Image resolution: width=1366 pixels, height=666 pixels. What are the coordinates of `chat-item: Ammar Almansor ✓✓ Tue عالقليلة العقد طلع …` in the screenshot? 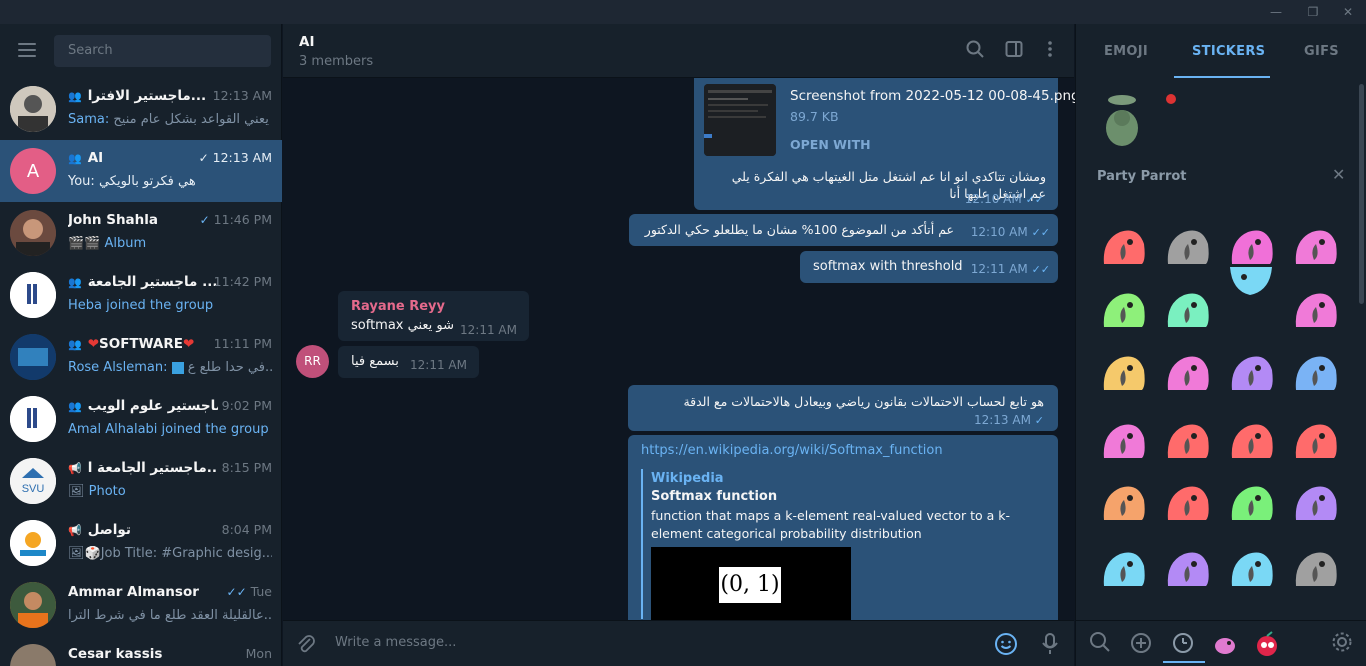 It's located at (141, 605).